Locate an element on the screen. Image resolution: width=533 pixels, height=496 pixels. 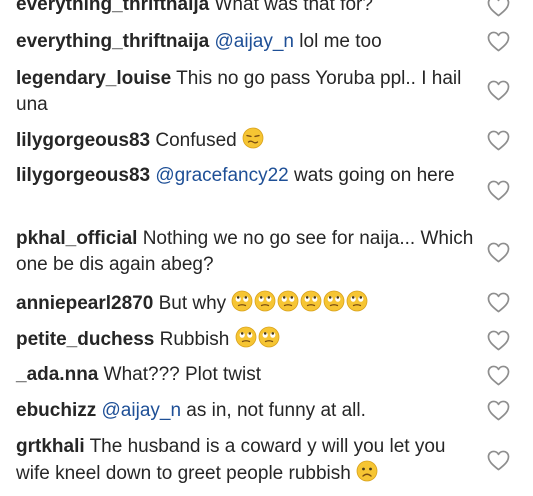
comment-item: anniepearl2870 But why is located at coordinates (247, 305).